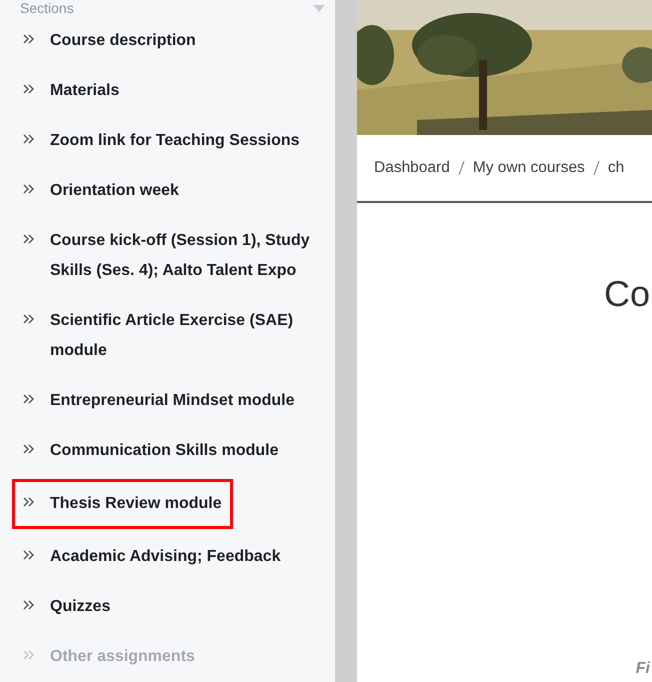 The image size is (652, 682). I want to click on section-link: Quizzes, so click(80, 607).